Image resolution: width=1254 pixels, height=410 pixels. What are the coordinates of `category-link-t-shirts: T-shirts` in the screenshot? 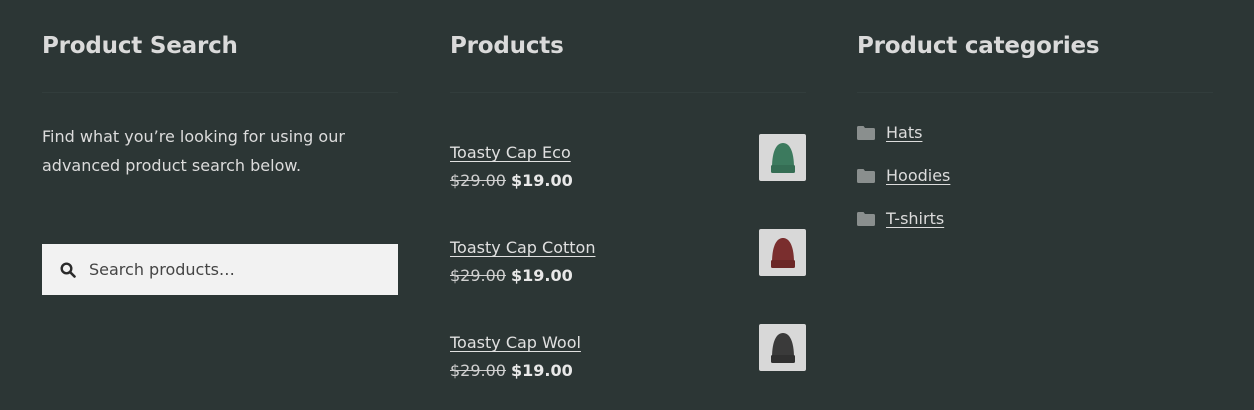 It's located at (915, 218).